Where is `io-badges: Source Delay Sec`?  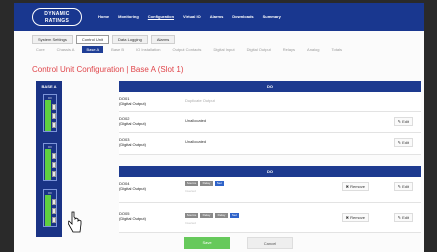
io-badges: Source Delay Sec is located at coordinates (204, 183).